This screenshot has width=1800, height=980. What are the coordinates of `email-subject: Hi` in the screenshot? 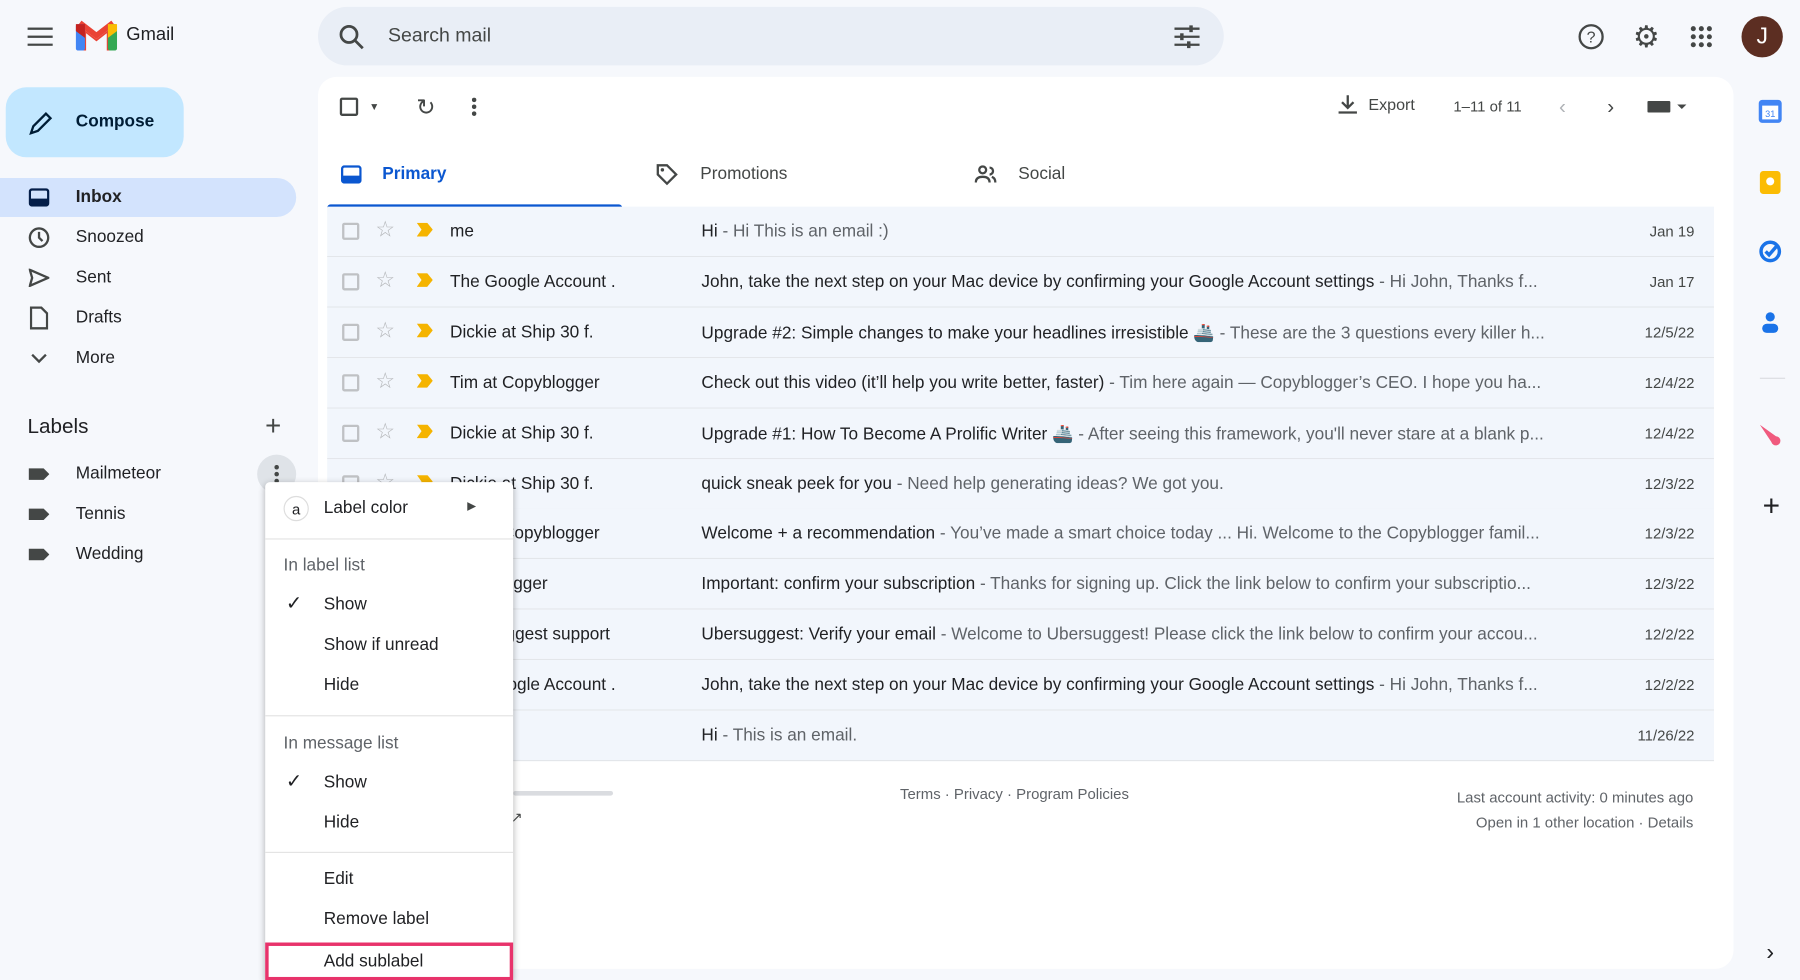 It's located at (709, 231).